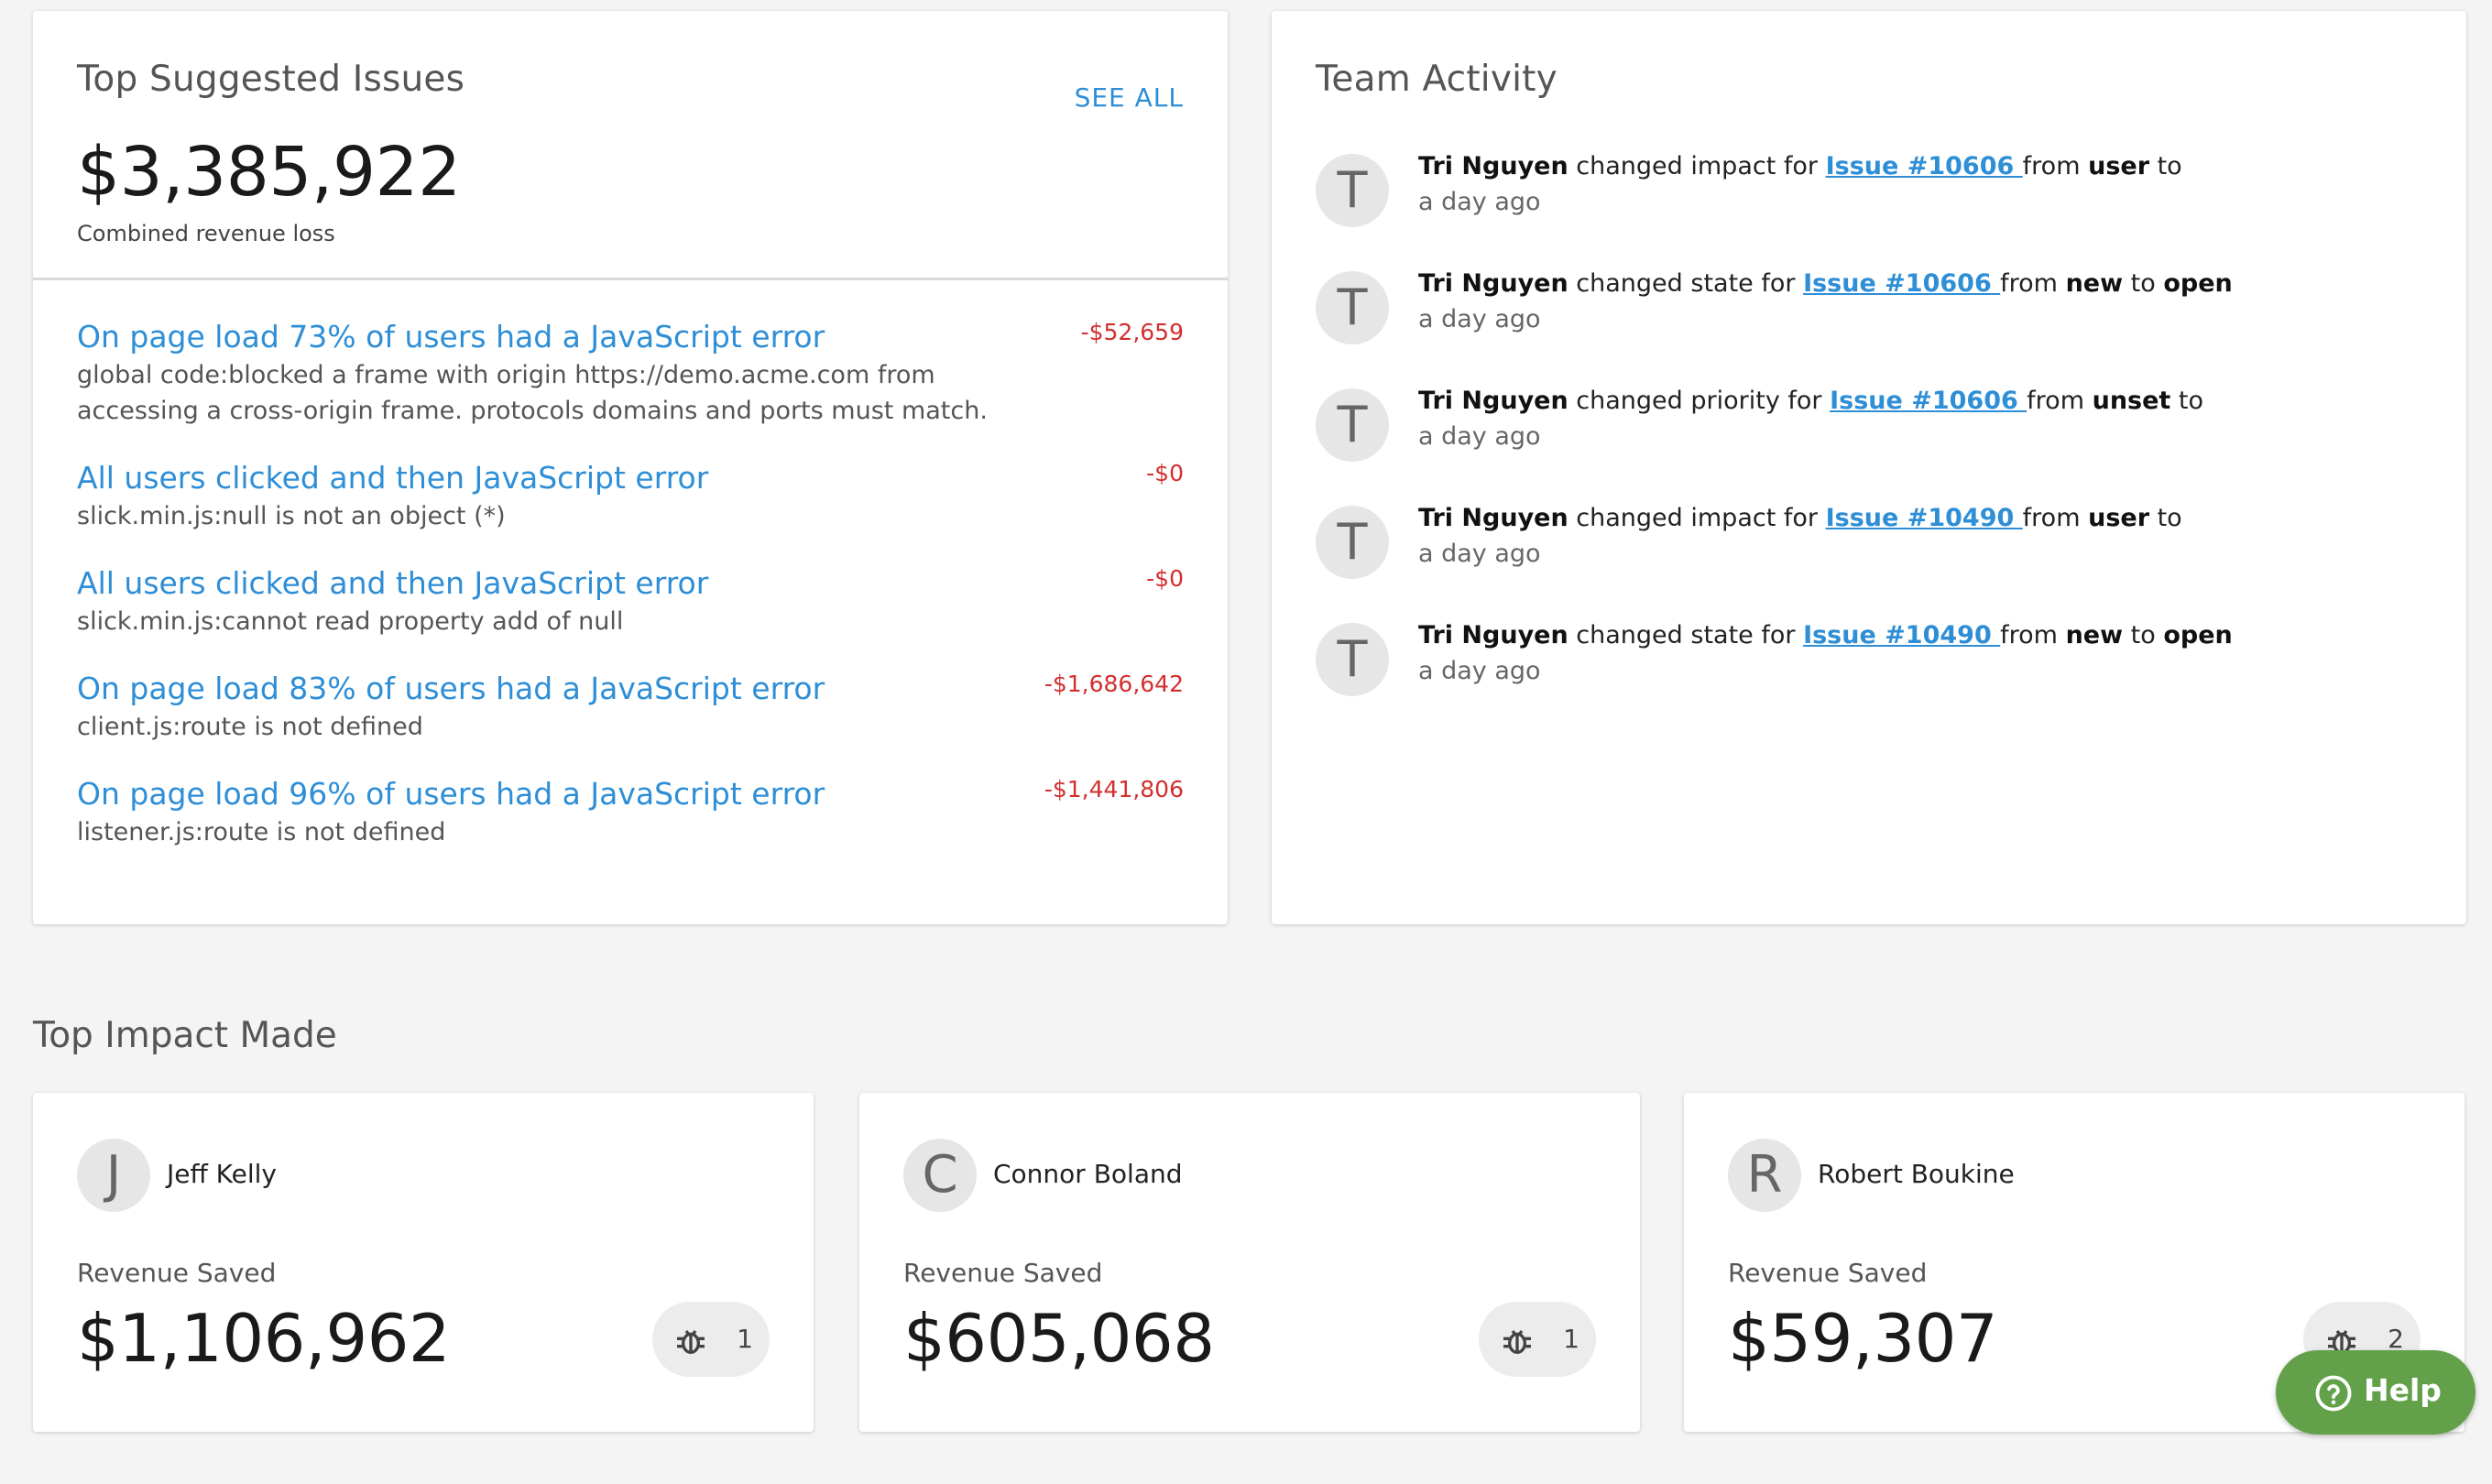 The image size is (2492, 1484). I want to click on question-circle-icon, so click(2333, 1393).